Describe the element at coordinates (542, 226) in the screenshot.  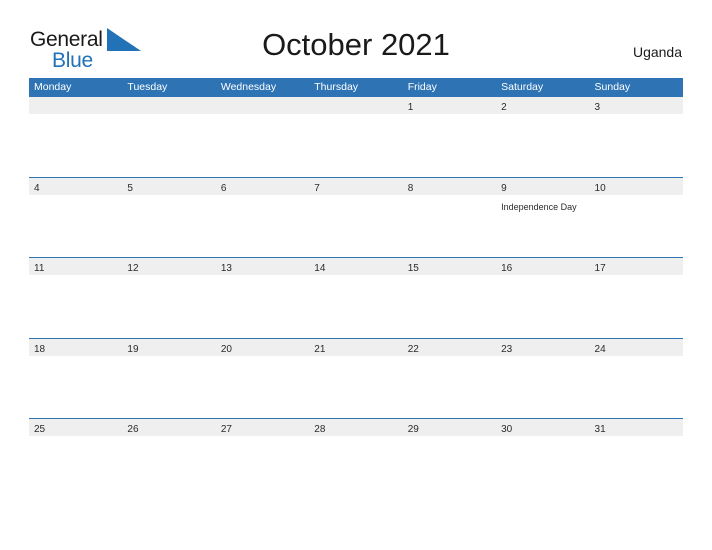
I see `event-cell-independence-day: Independence Day` at that location.